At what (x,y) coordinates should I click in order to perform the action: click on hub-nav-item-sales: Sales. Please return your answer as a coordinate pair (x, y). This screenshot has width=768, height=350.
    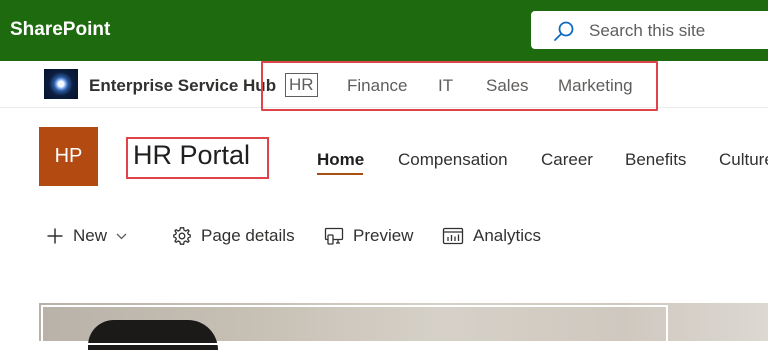
    Looking at the image, I should click on (507, 86).